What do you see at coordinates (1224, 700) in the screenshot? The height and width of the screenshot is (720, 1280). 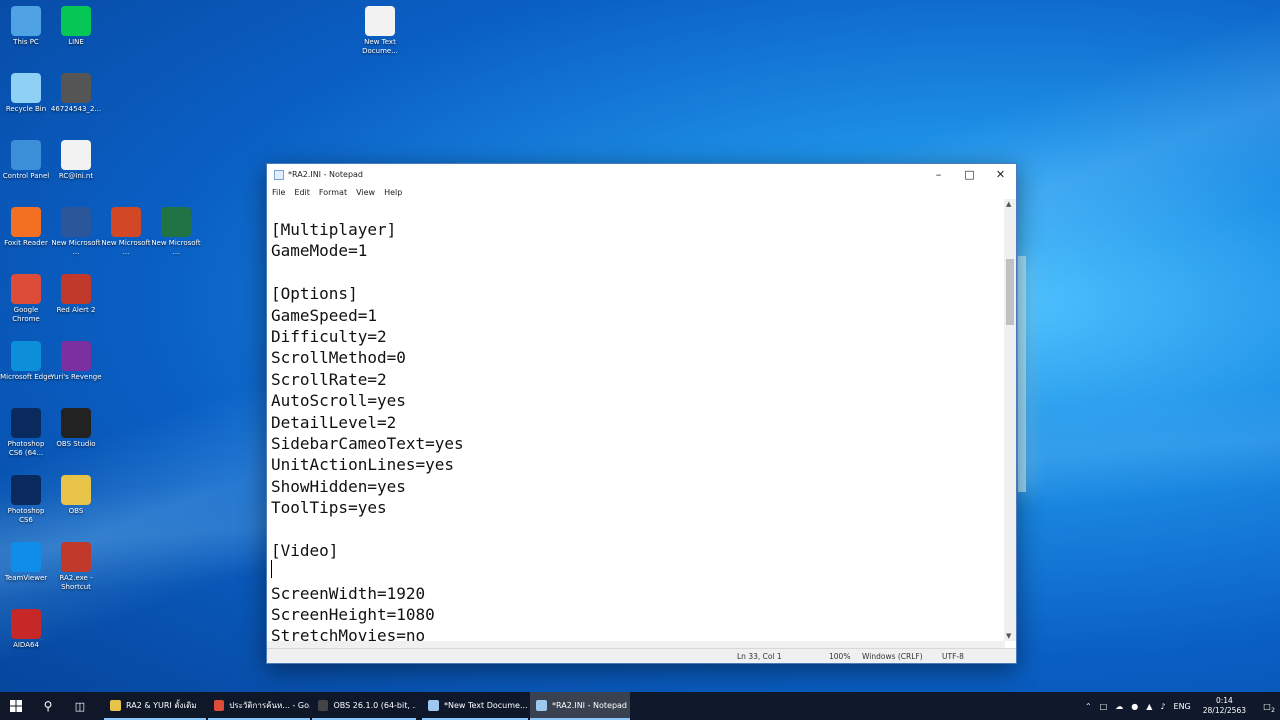 I see `clock-time: 0:14` at bounding box center [1224, 700].